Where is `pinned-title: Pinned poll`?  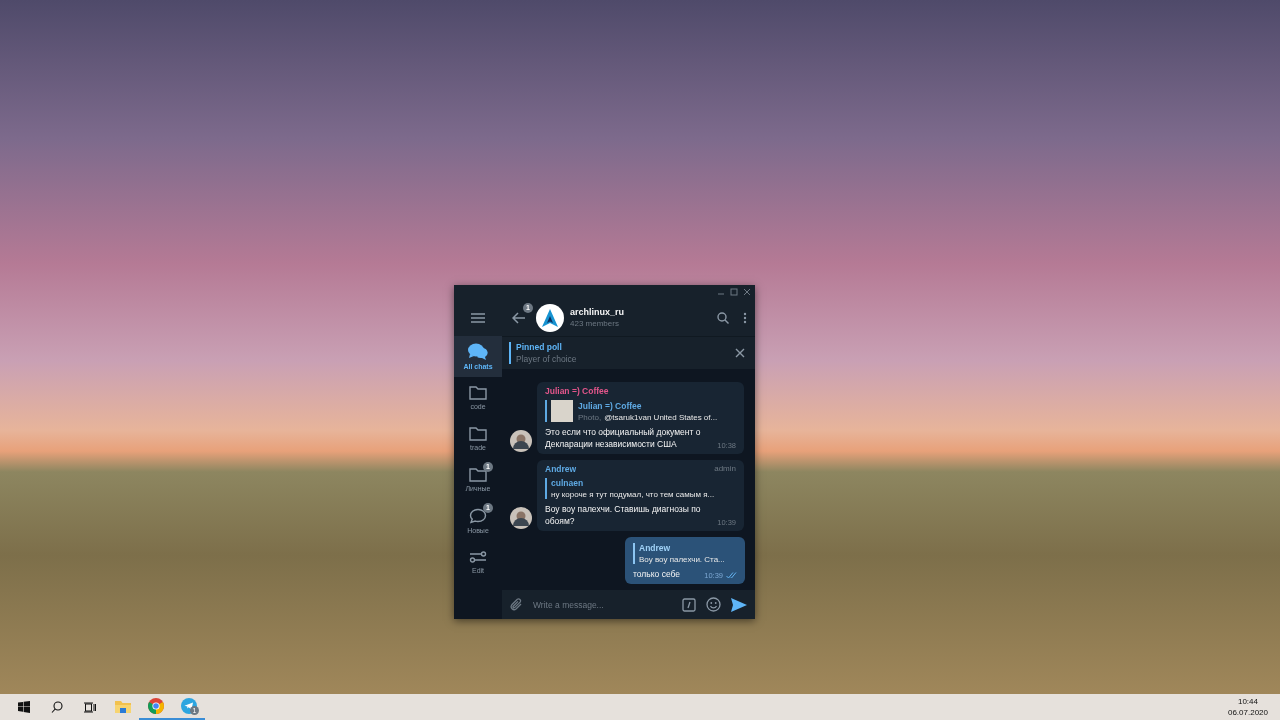 pinned-title: Pinned poll is located at coordinates (539, 347).